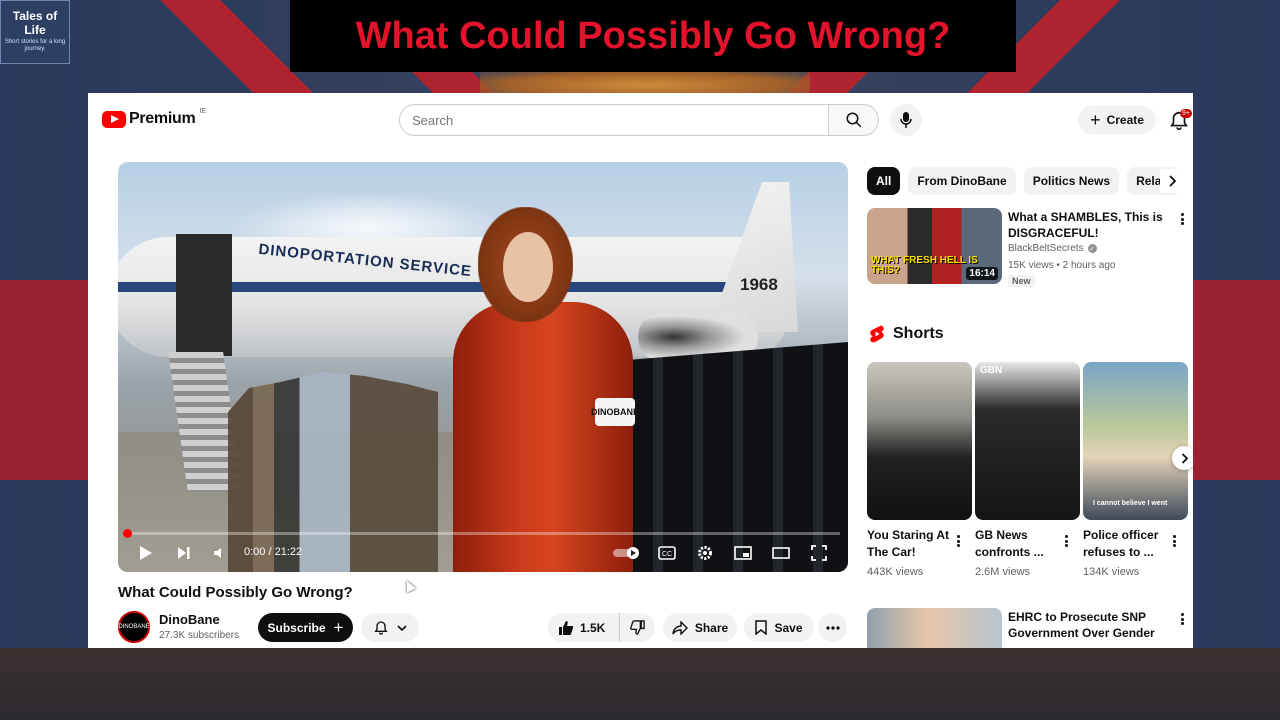 The width and height of the screenshot is (1280, 720). What do you see at coordinates (1182, 219) in the screenshot?
I see `recommended-menu-button` at bounding box center [1182, 219].